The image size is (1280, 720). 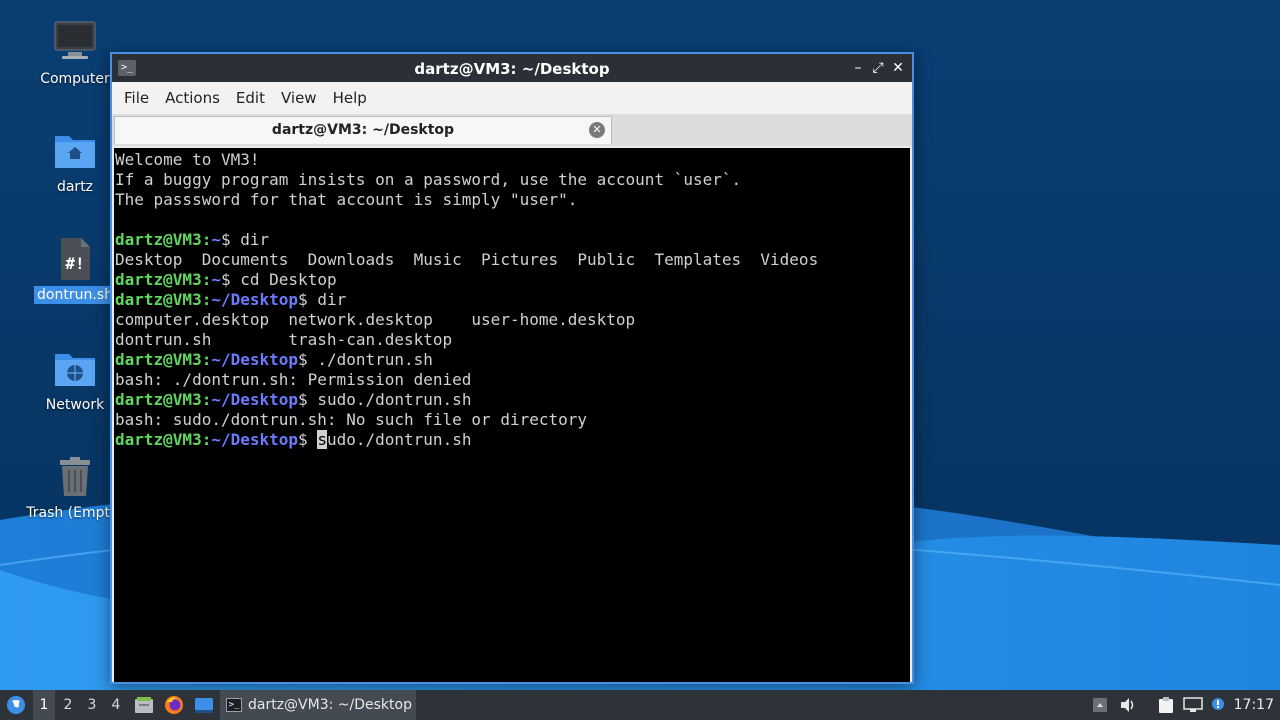 What do you see at coordinates (878, 68) in the screenshot?
I see `maximize-button: ⤢` at bounding box center [878, 68].